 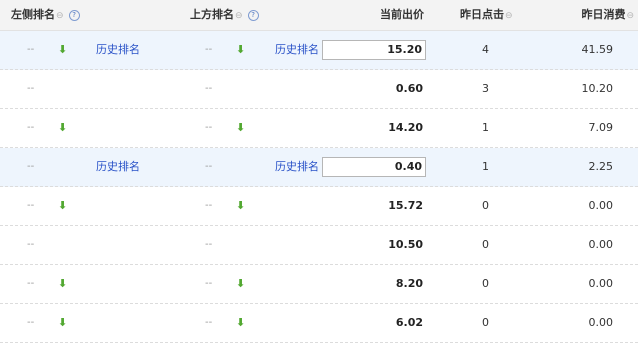 What do you see at coordinates (485, 88) in the screenshot?
I see `clicks-value: 3` at bounding box center [485, 88].